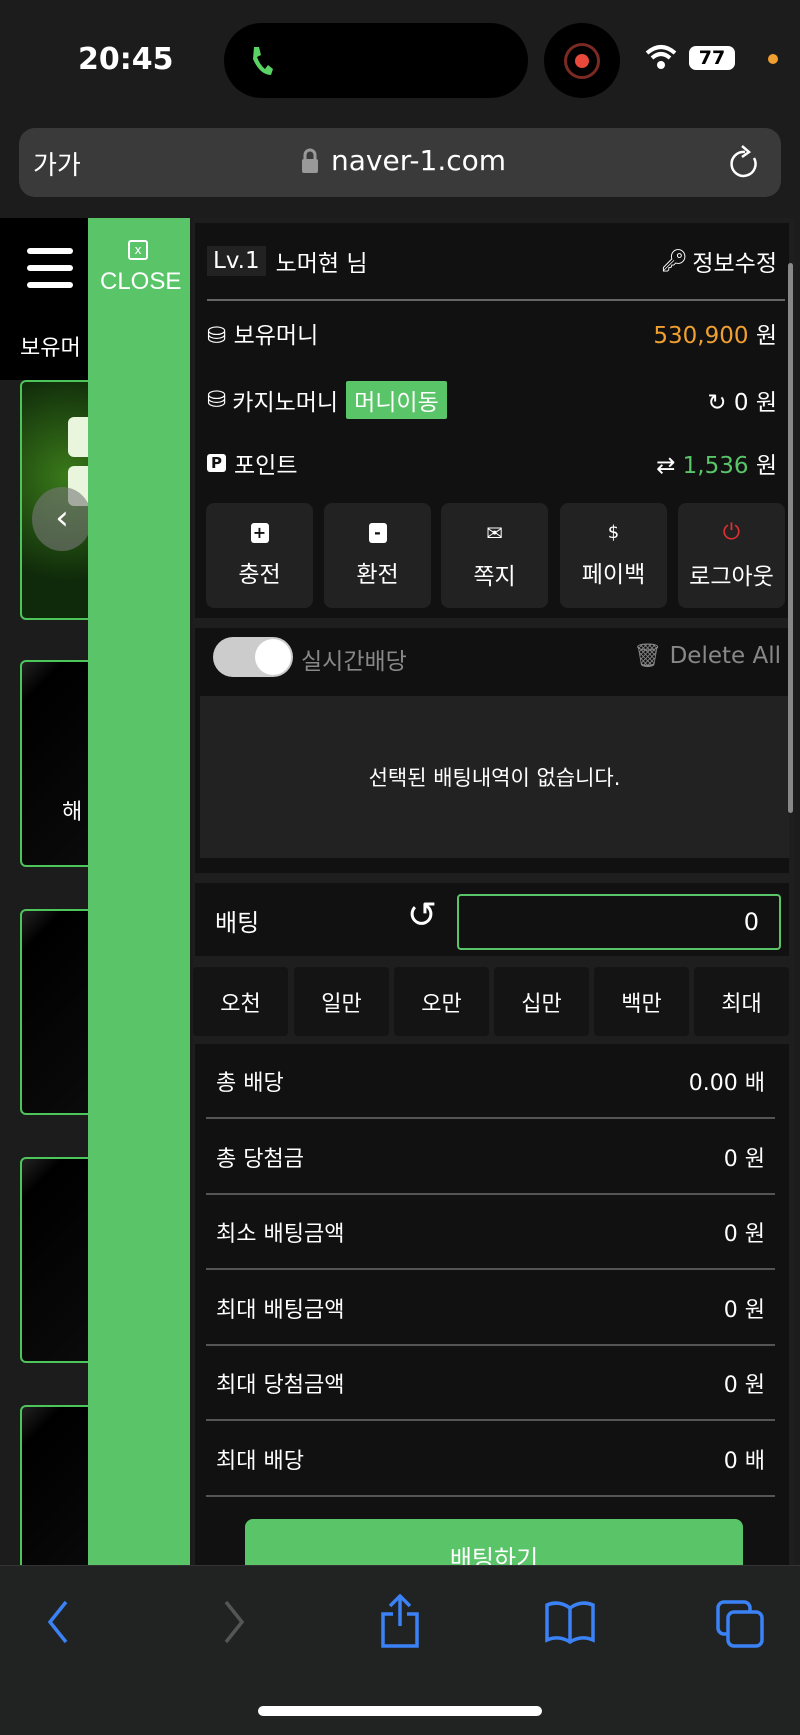 This screenshot has height=1735, width=800. Describe the element at coordinates (400, 1621) in the screenshot. I see `share-icon` at that location.